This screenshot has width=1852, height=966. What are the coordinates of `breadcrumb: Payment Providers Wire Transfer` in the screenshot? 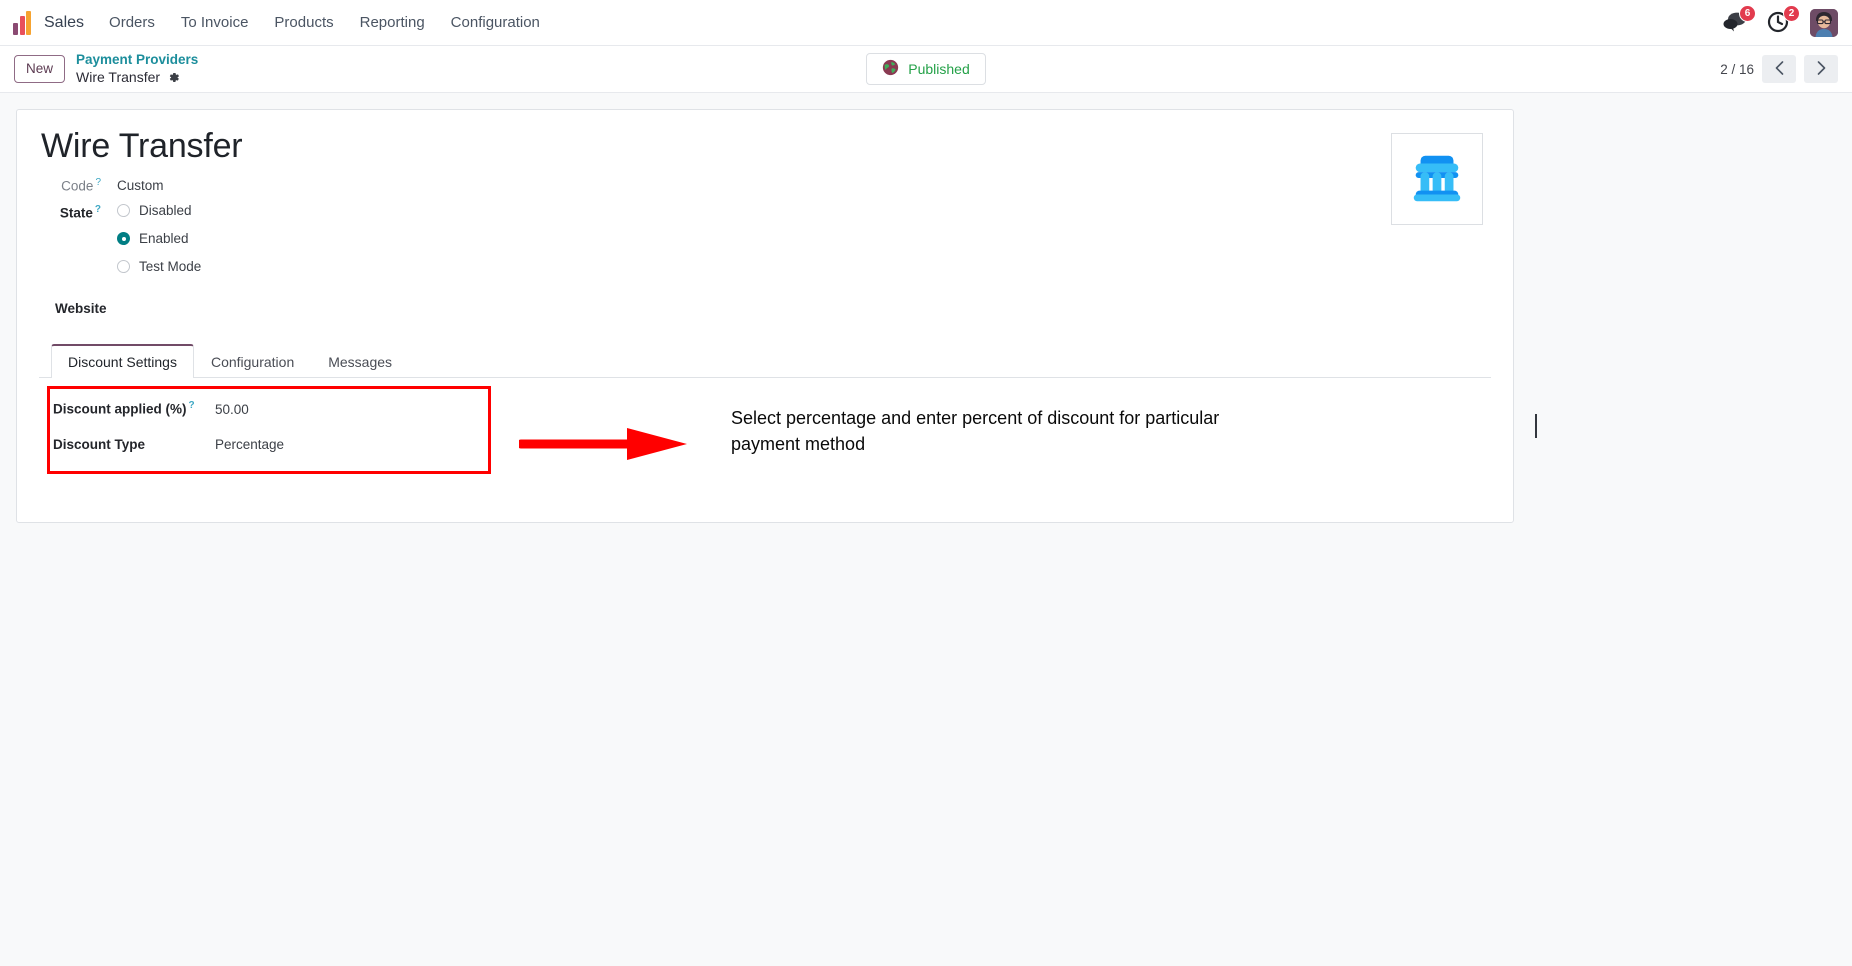 It's located at (137, 69).